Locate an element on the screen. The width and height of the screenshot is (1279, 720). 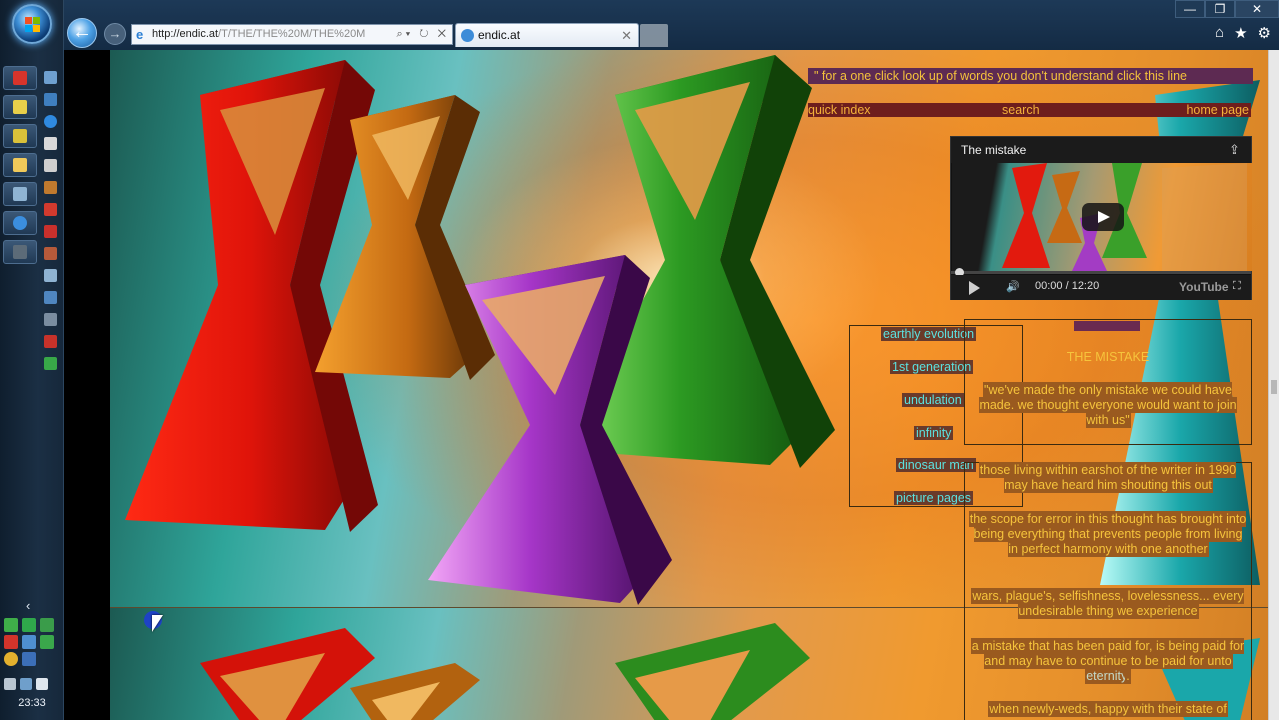
pdf2-icon is located at coordinates (50, 231).